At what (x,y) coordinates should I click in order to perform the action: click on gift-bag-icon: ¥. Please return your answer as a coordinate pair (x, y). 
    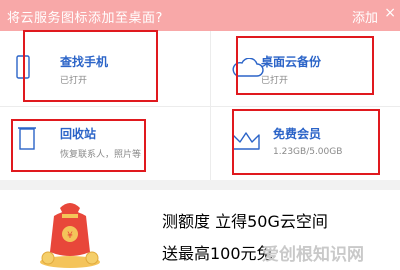
    Looking at the image, I should click on (70, 235).